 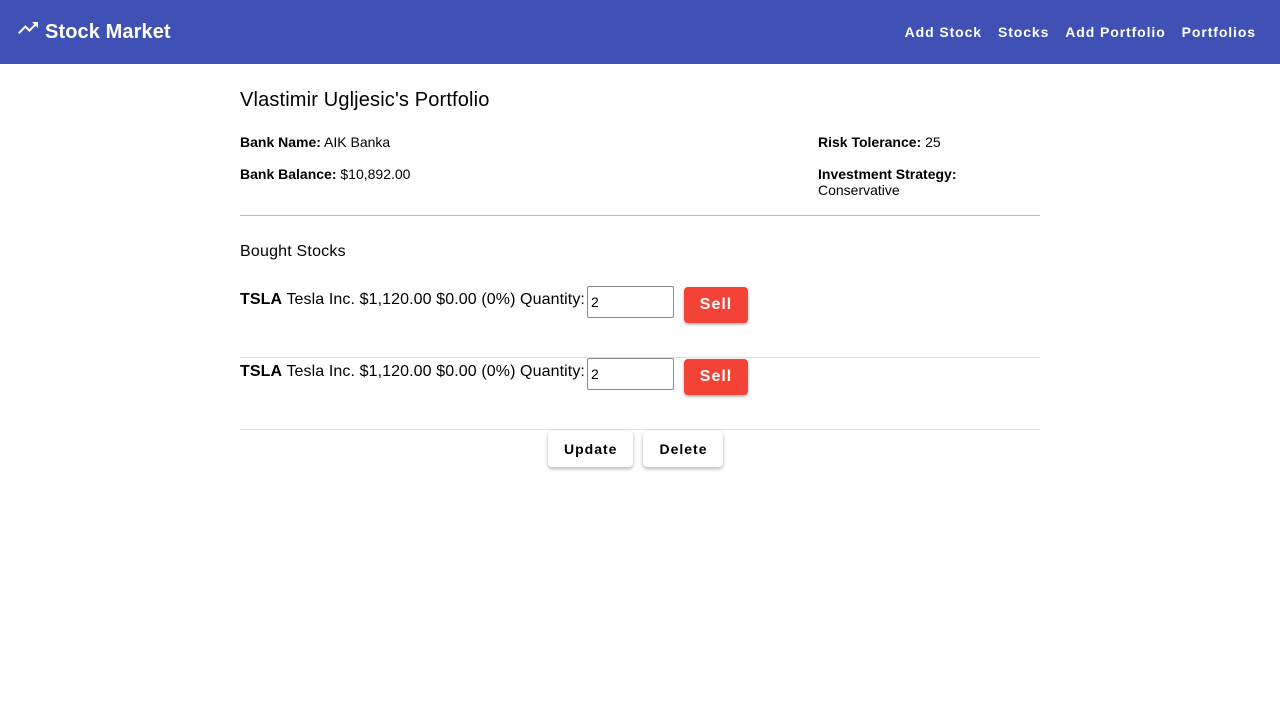 What do you see at coordinates (1023, 32) in the screenshot?
I see `nav-stocks: Stocks` at bounding box center [1023, 32].